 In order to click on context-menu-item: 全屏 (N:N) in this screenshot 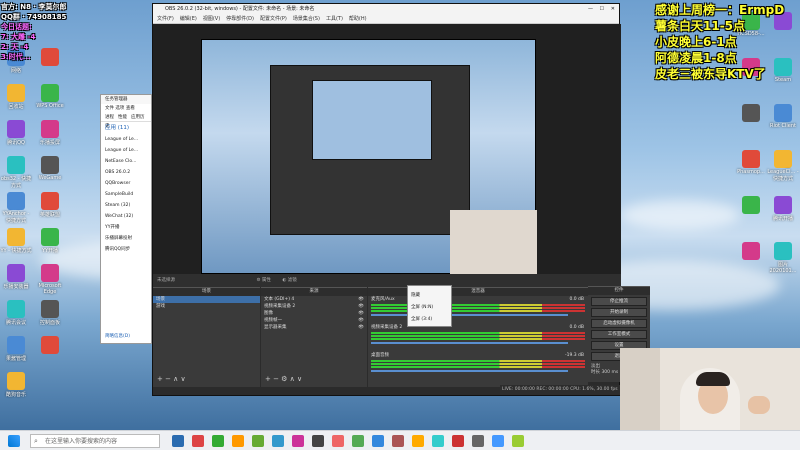, I will do `click(429, 308)`.